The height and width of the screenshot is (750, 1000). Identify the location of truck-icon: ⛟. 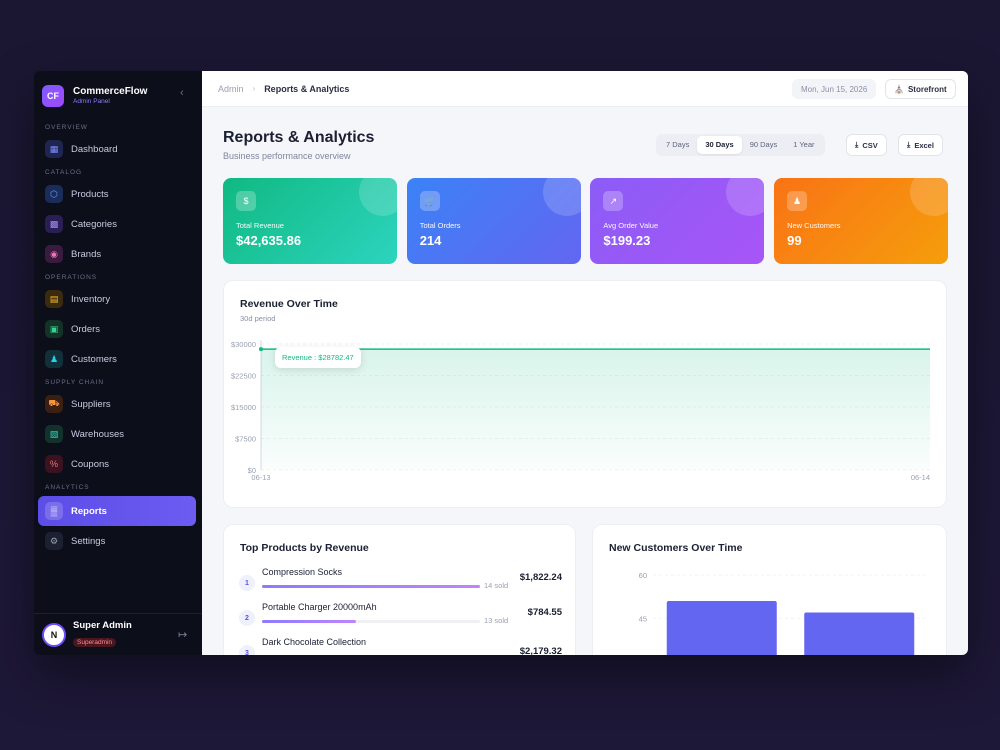
(54, 404).